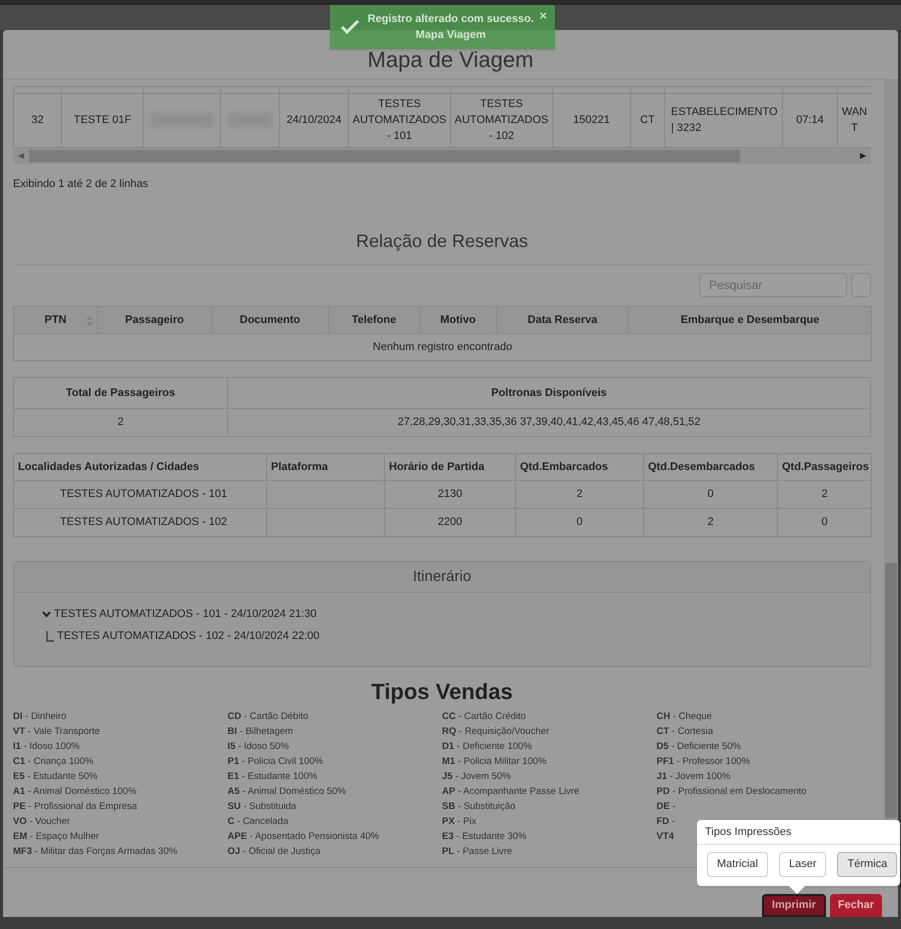  Describe the element at coordinates (55, 777) in the screenshot. I see `legend-entry: E5 - Estudante 50%` at that location.